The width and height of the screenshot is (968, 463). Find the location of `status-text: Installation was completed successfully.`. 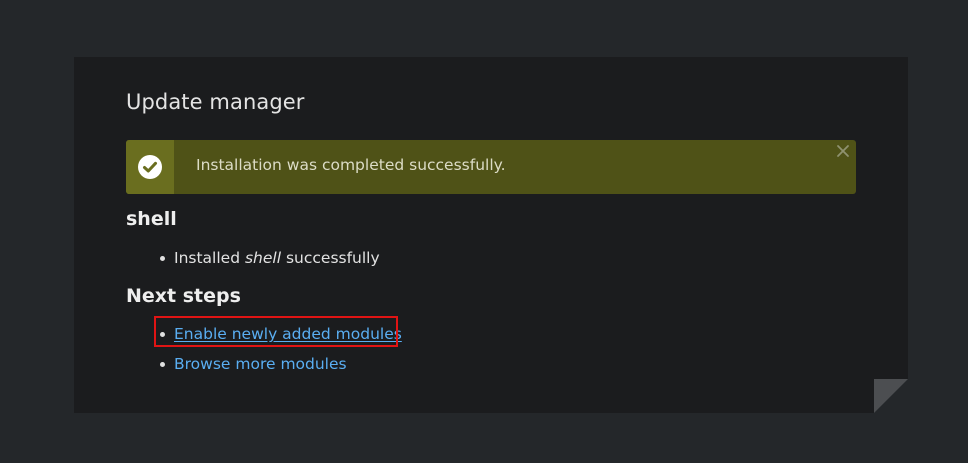

status-text: Installation was completed successfully. is located at coordinates (351, 165).